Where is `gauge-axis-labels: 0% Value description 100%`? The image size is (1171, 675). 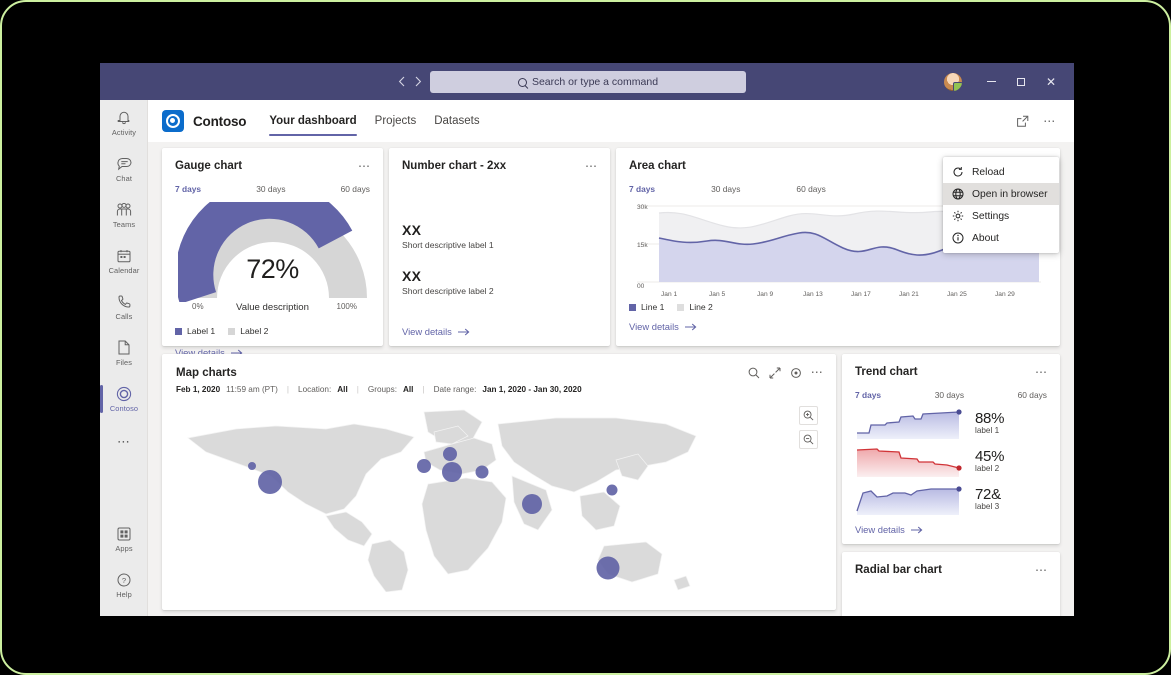 gauge-axis-labels: 0% Value description 100% is located at coordinates (272, 309).